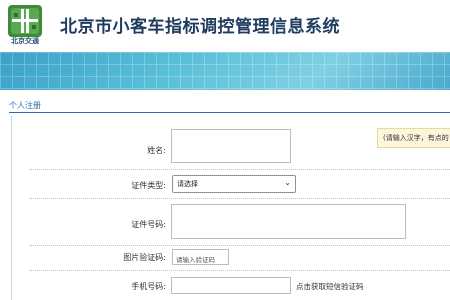 This screenshot has height=300, width=450. What do you see at coordinates (148, 286) in the screenshot?
I see `phone-label: 手机号码:` at bounding box center [148, 286].